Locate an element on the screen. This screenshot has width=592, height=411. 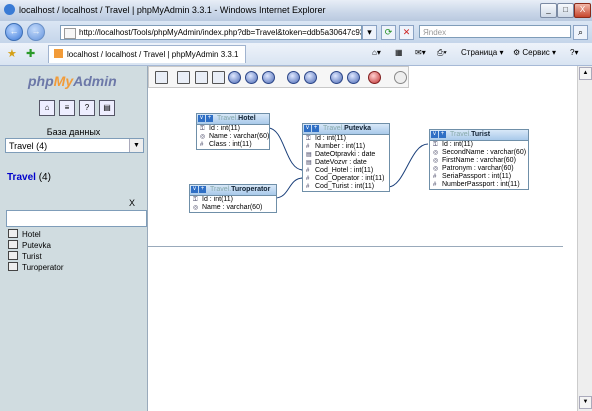
table-header: v + Travel.Putevka is located at coordinates (346, 129).